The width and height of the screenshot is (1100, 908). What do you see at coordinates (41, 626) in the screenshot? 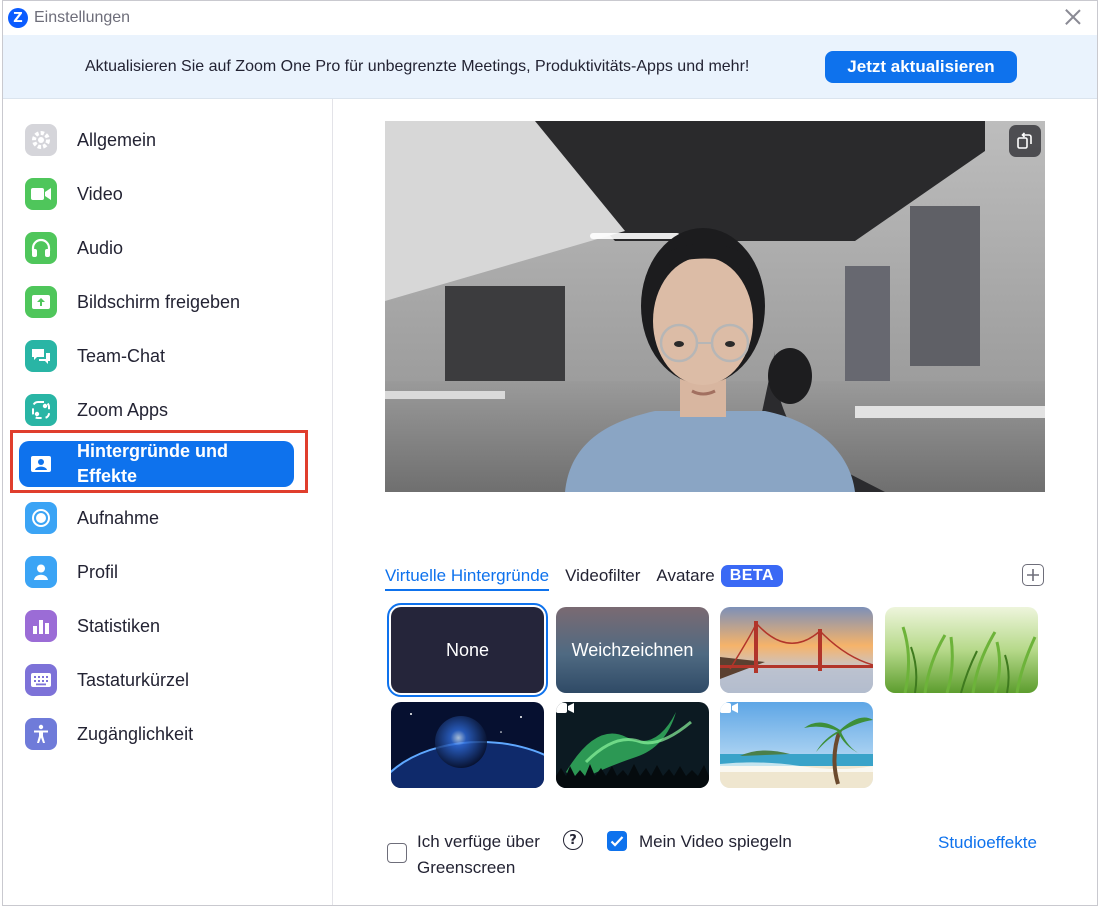
I see `statistics-icon` at bounding box center [41, 626].